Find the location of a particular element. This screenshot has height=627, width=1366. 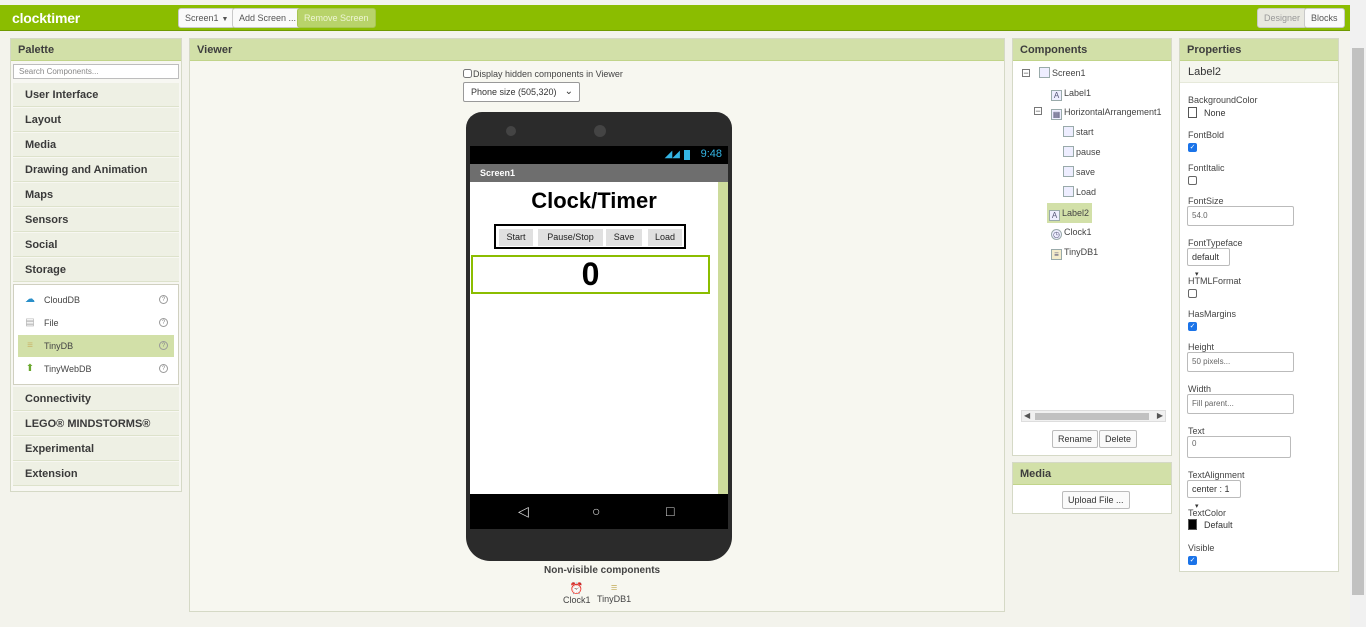

label1: Clock/Timer is located at coordinates (594, 201).